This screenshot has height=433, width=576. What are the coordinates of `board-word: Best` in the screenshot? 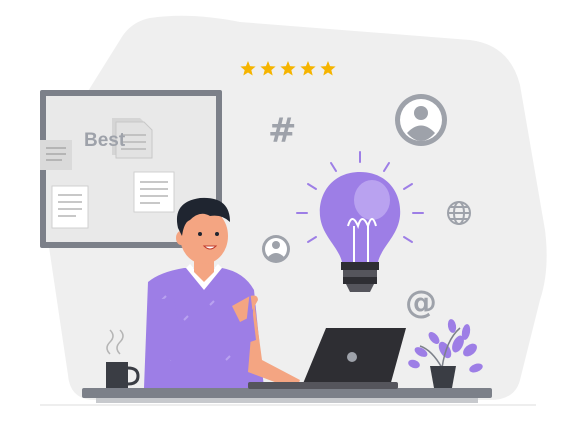 It's located at (105, 140).